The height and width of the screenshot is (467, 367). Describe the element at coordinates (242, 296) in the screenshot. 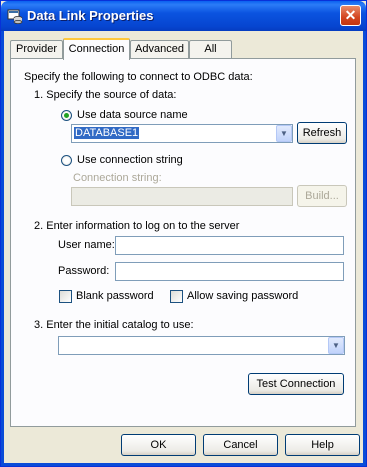

I see `allow-saving-password-label: Allow saving password` at that location.